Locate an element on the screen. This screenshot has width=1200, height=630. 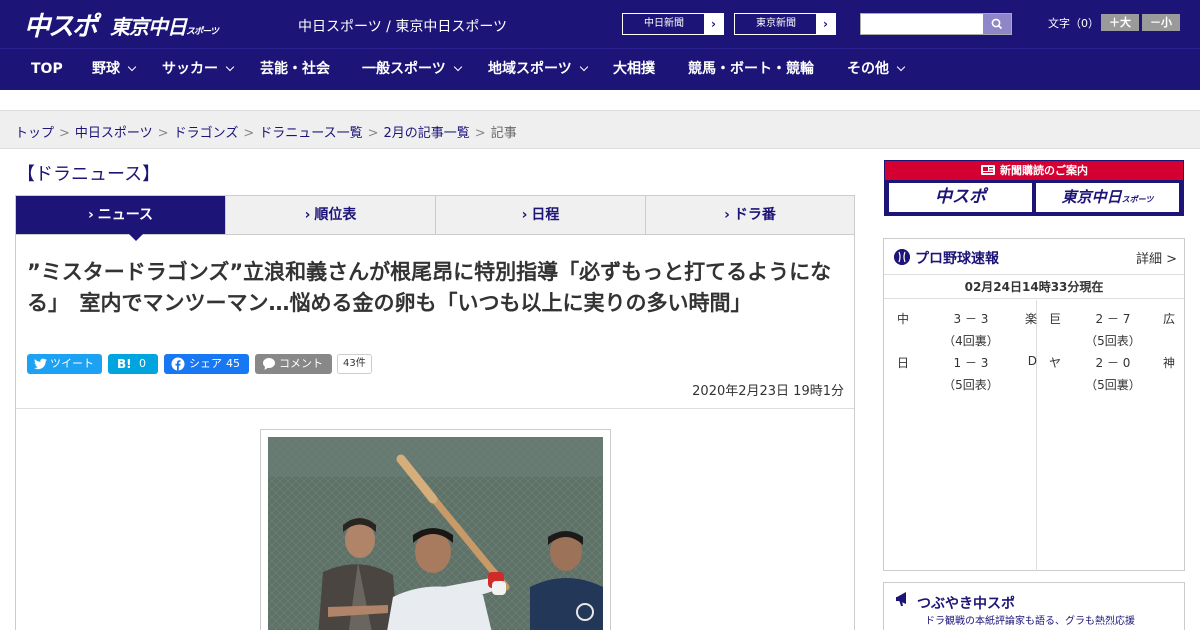
home-team: 巨 is located at coordinates (1055, 319).